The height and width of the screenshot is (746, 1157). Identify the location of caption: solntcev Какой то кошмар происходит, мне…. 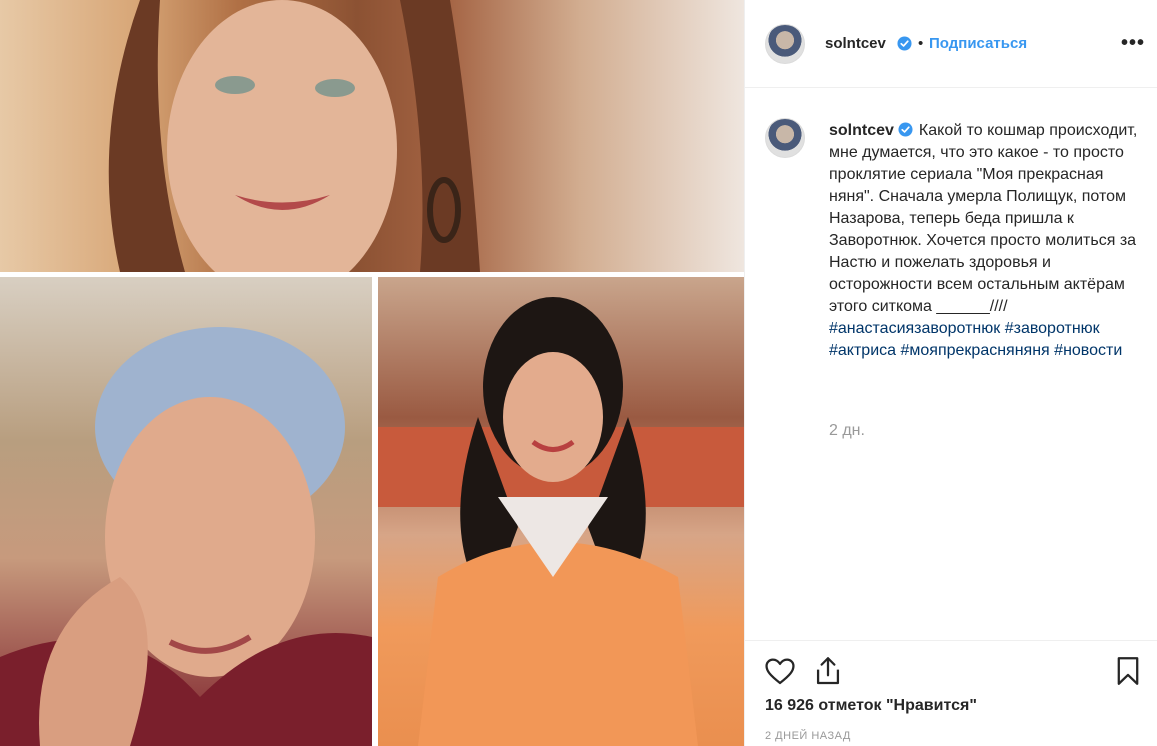
(984, 241).